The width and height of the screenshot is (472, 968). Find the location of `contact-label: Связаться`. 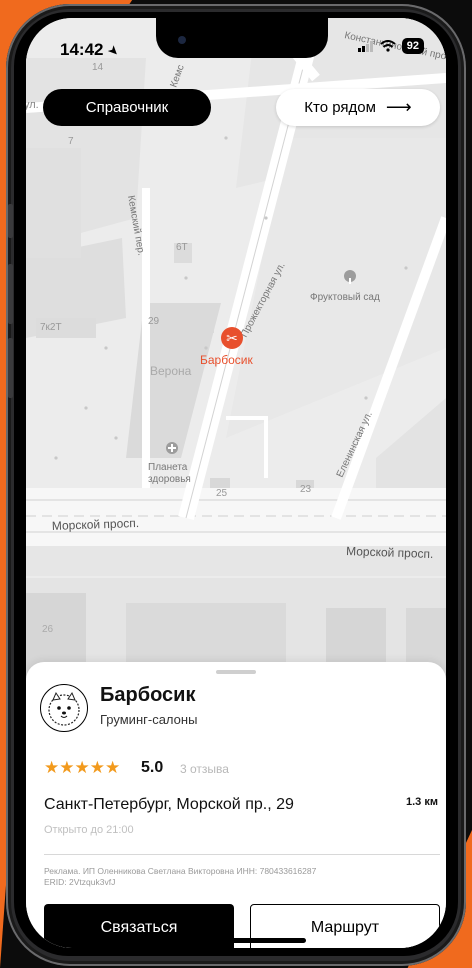

contact-label: Связаться is located at coordinates (139, 927).